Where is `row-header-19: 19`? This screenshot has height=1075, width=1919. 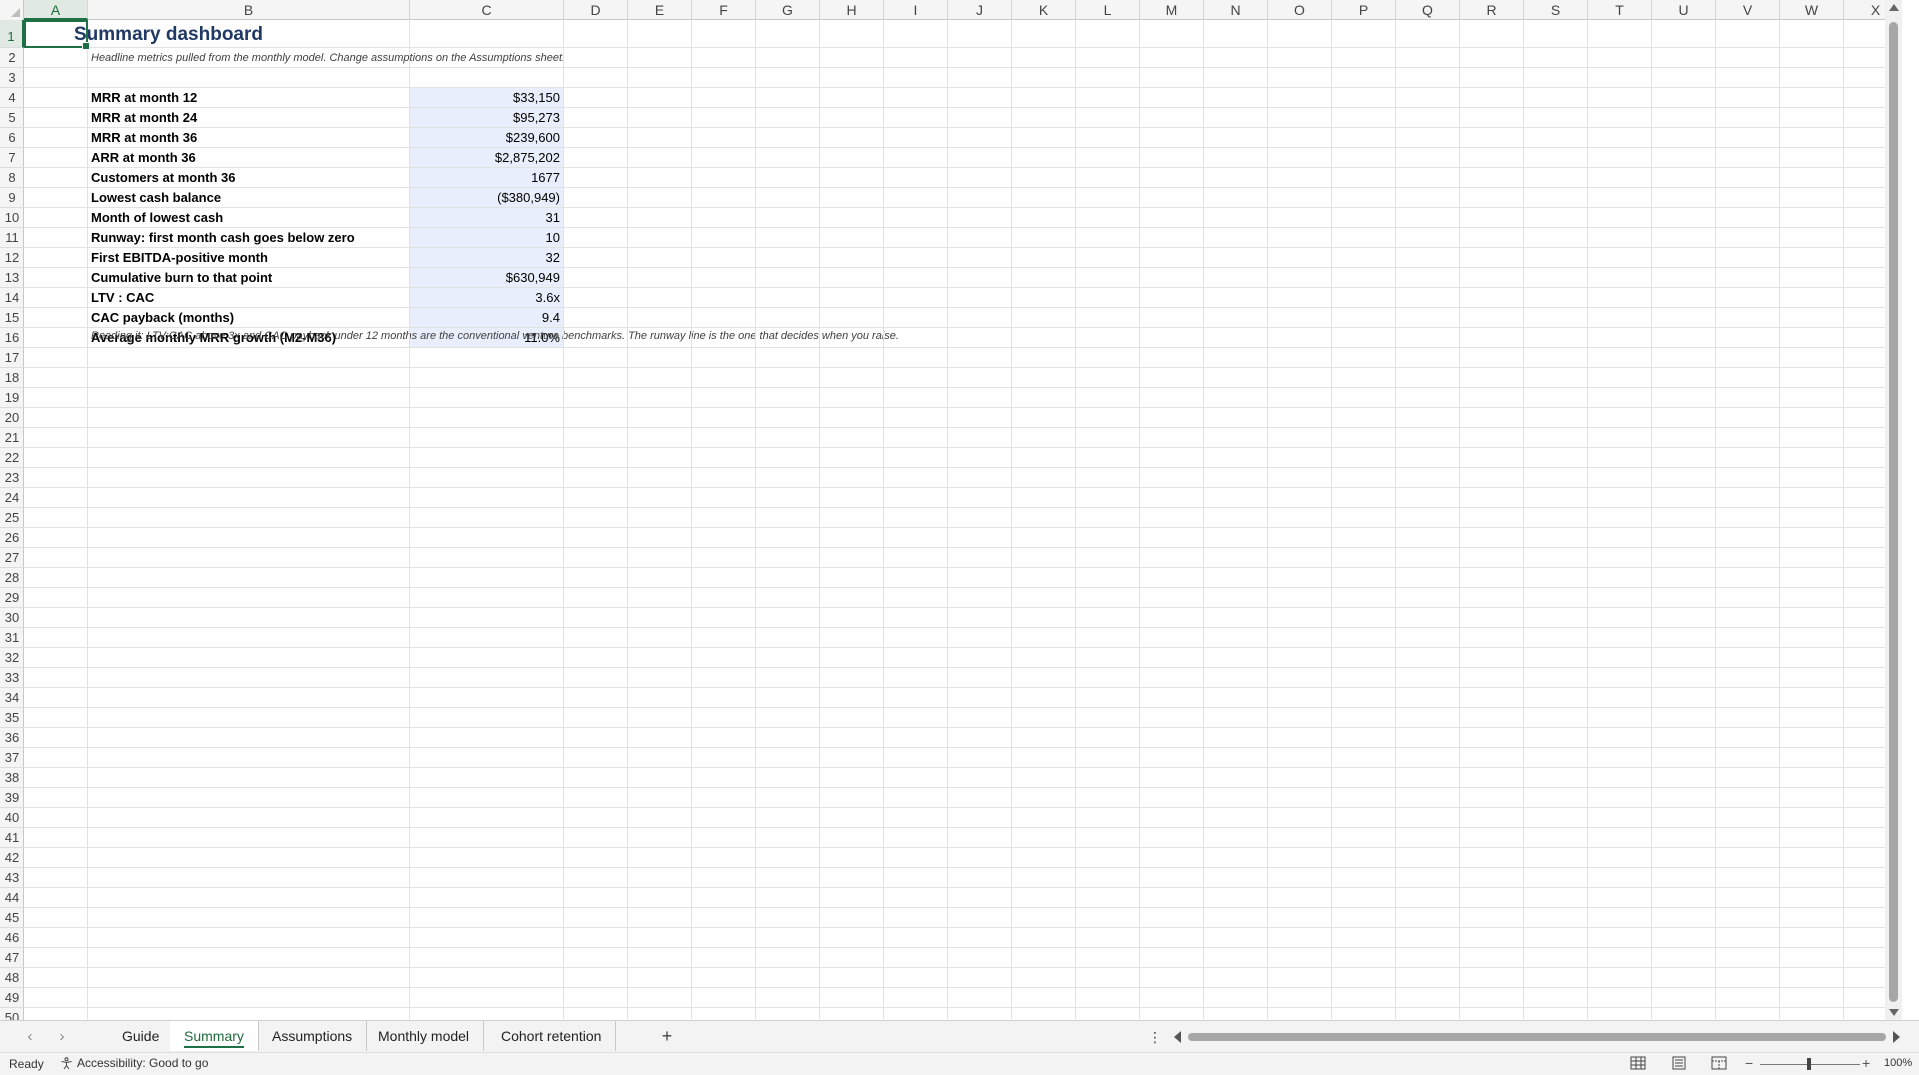
row-header-19: 19 is located at coordinates (12, 398).